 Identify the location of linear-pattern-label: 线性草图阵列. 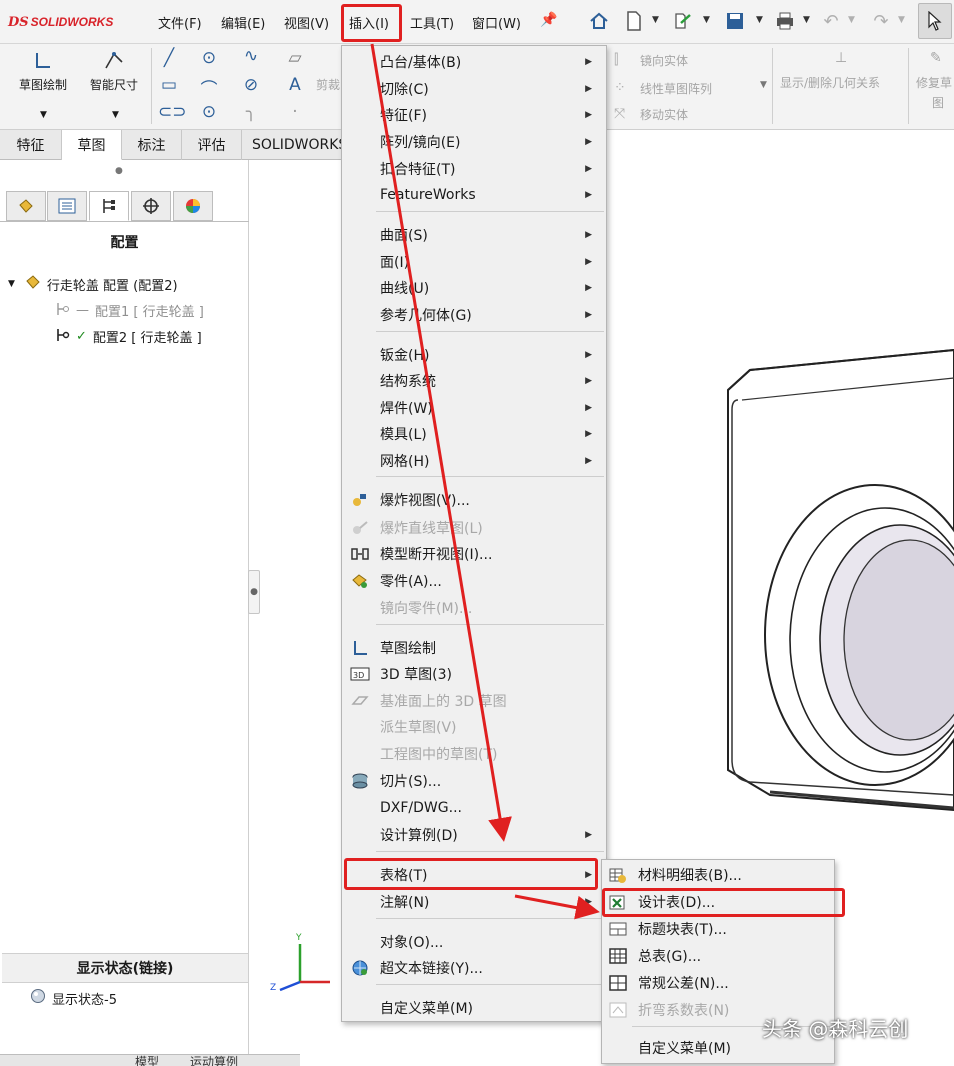
(676, 88).